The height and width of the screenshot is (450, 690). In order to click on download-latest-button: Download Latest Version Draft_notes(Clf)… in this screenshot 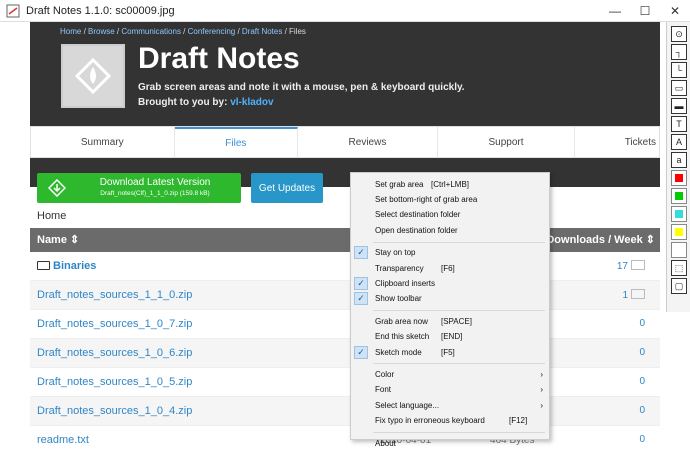, I will do `click(139, 188)`.